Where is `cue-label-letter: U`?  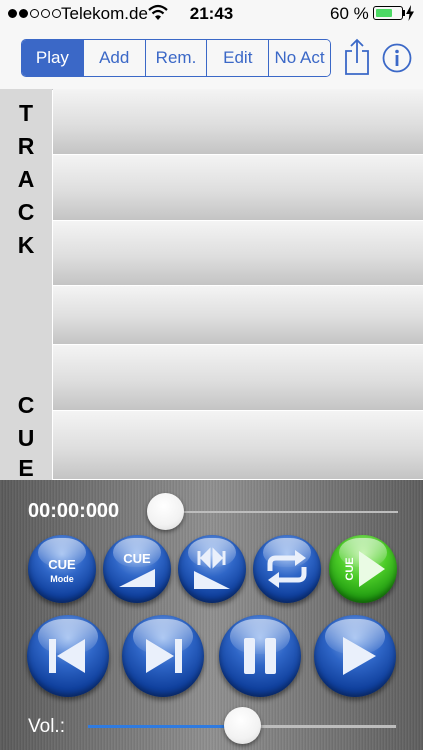 cue-label-letter: U is located at coordinates (26, 438).